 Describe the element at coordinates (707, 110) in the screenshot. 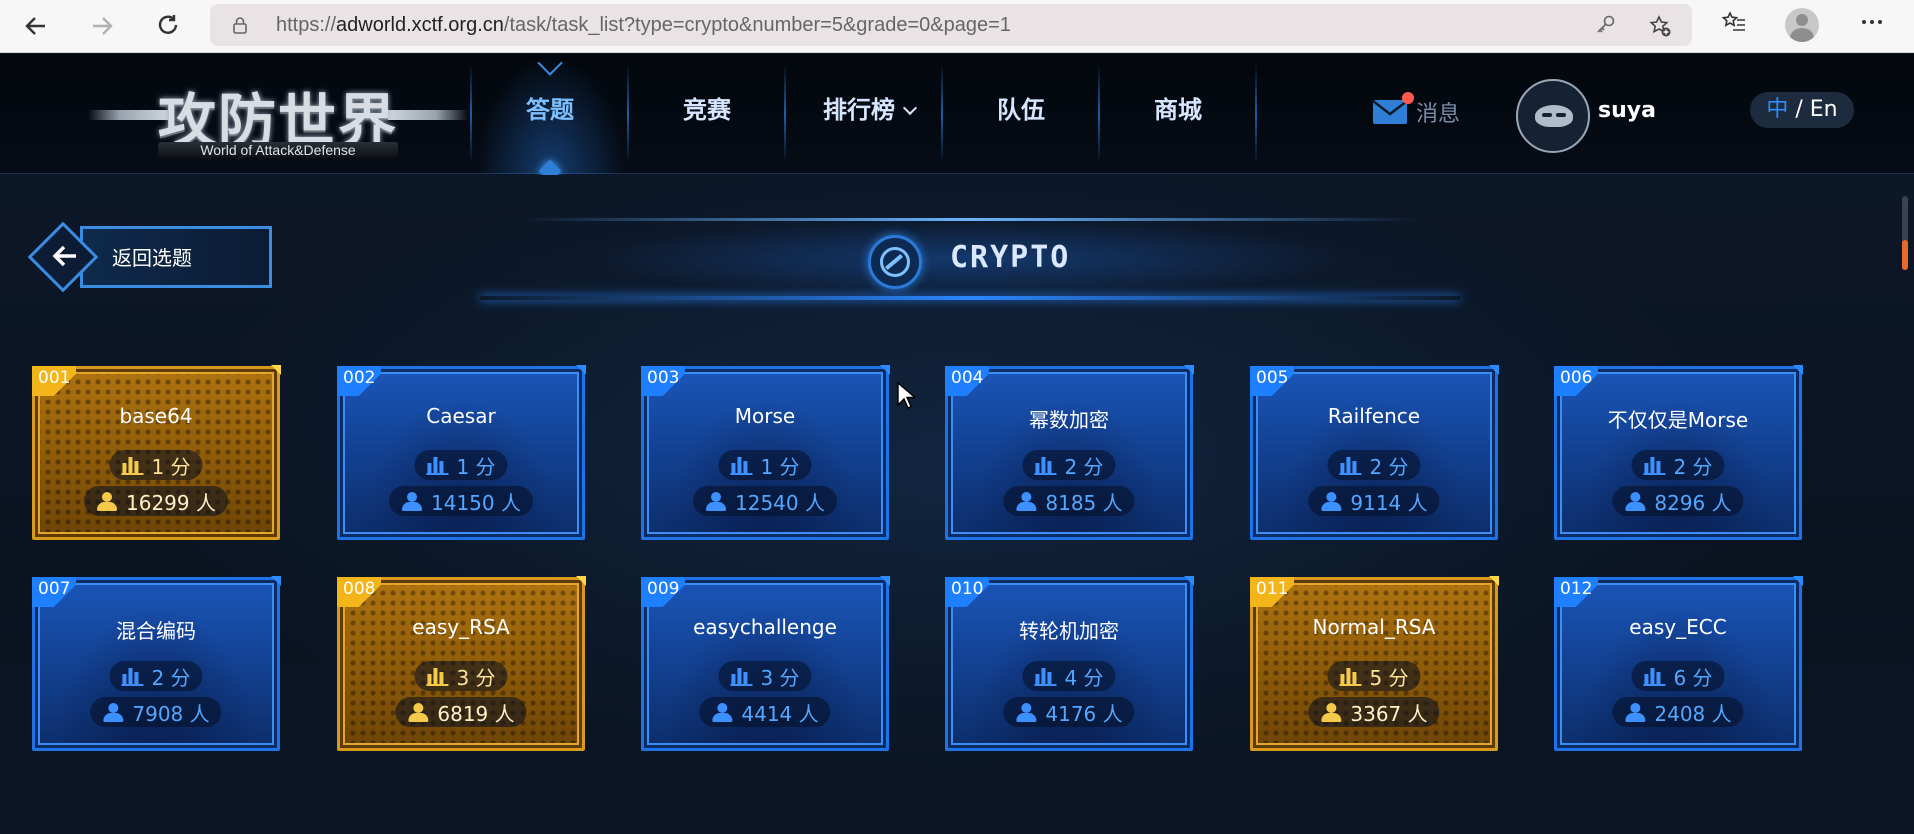

I see `nav-item-competition: 竞赛` at that location.